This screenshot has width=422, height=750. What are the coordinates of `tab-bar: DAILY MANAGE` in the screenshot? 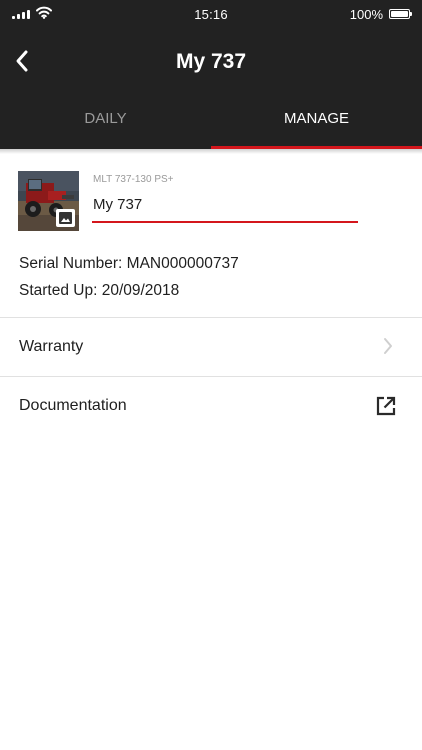 It's located at (211, 121).